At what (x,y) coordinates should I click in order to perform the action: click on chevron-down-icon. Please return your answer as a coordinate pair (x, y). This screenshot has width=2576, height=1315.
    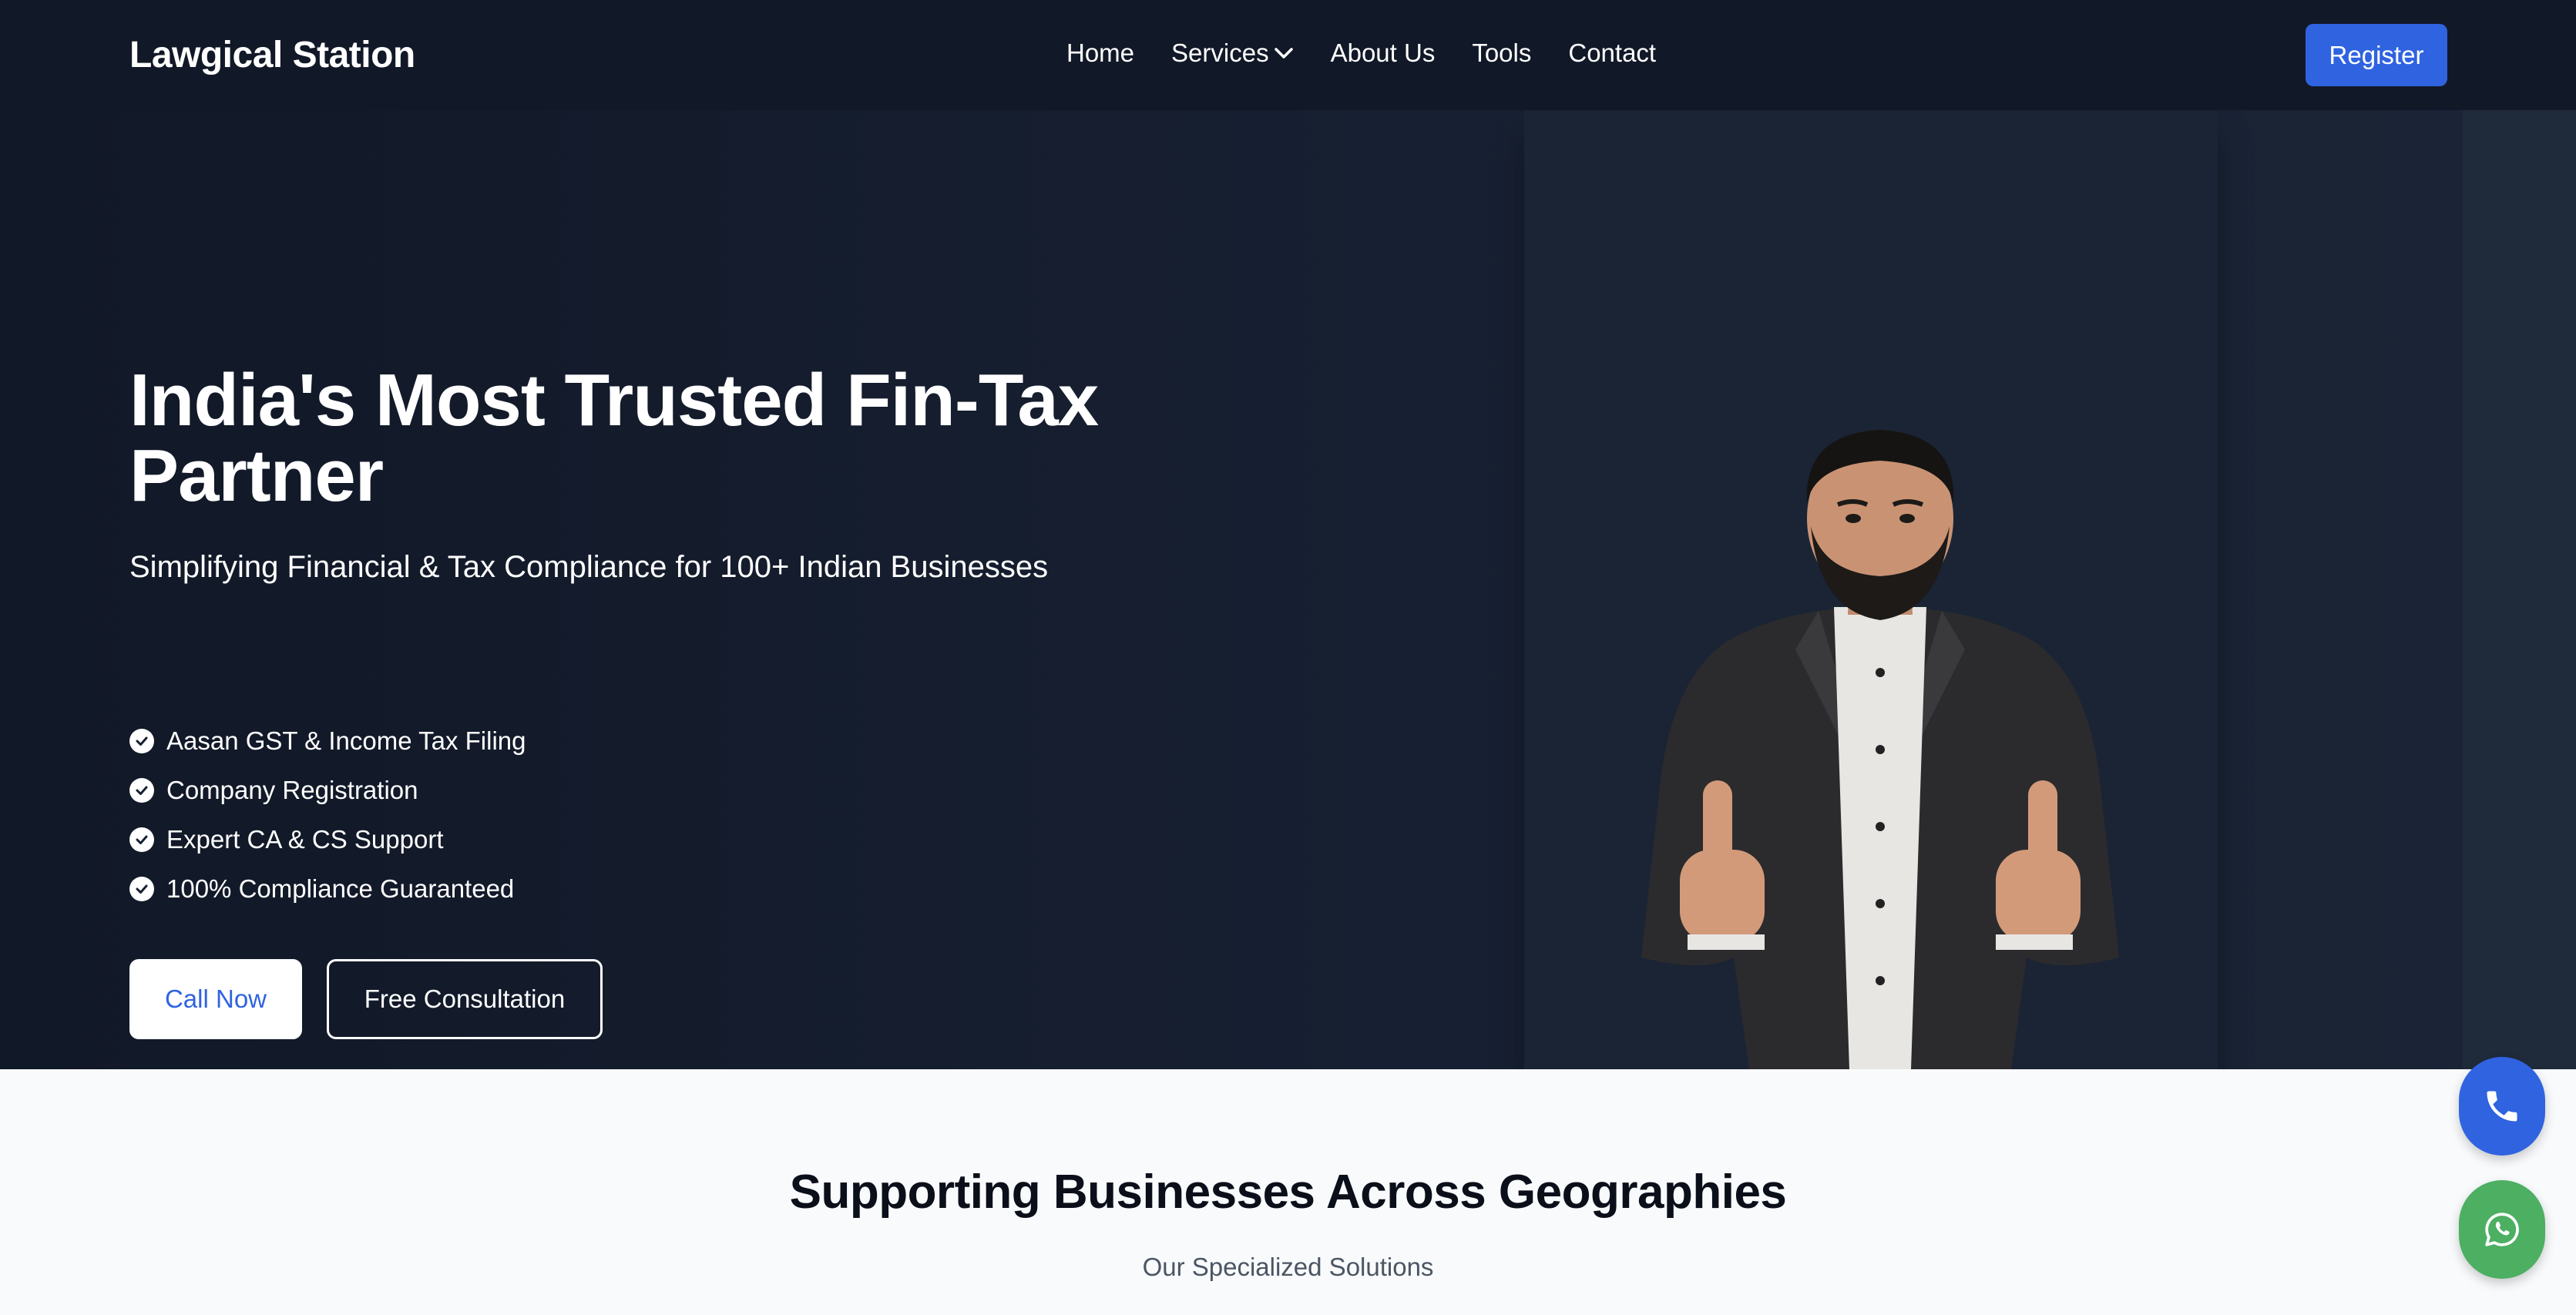
    Looking at the image, I should click on (1283, 53).